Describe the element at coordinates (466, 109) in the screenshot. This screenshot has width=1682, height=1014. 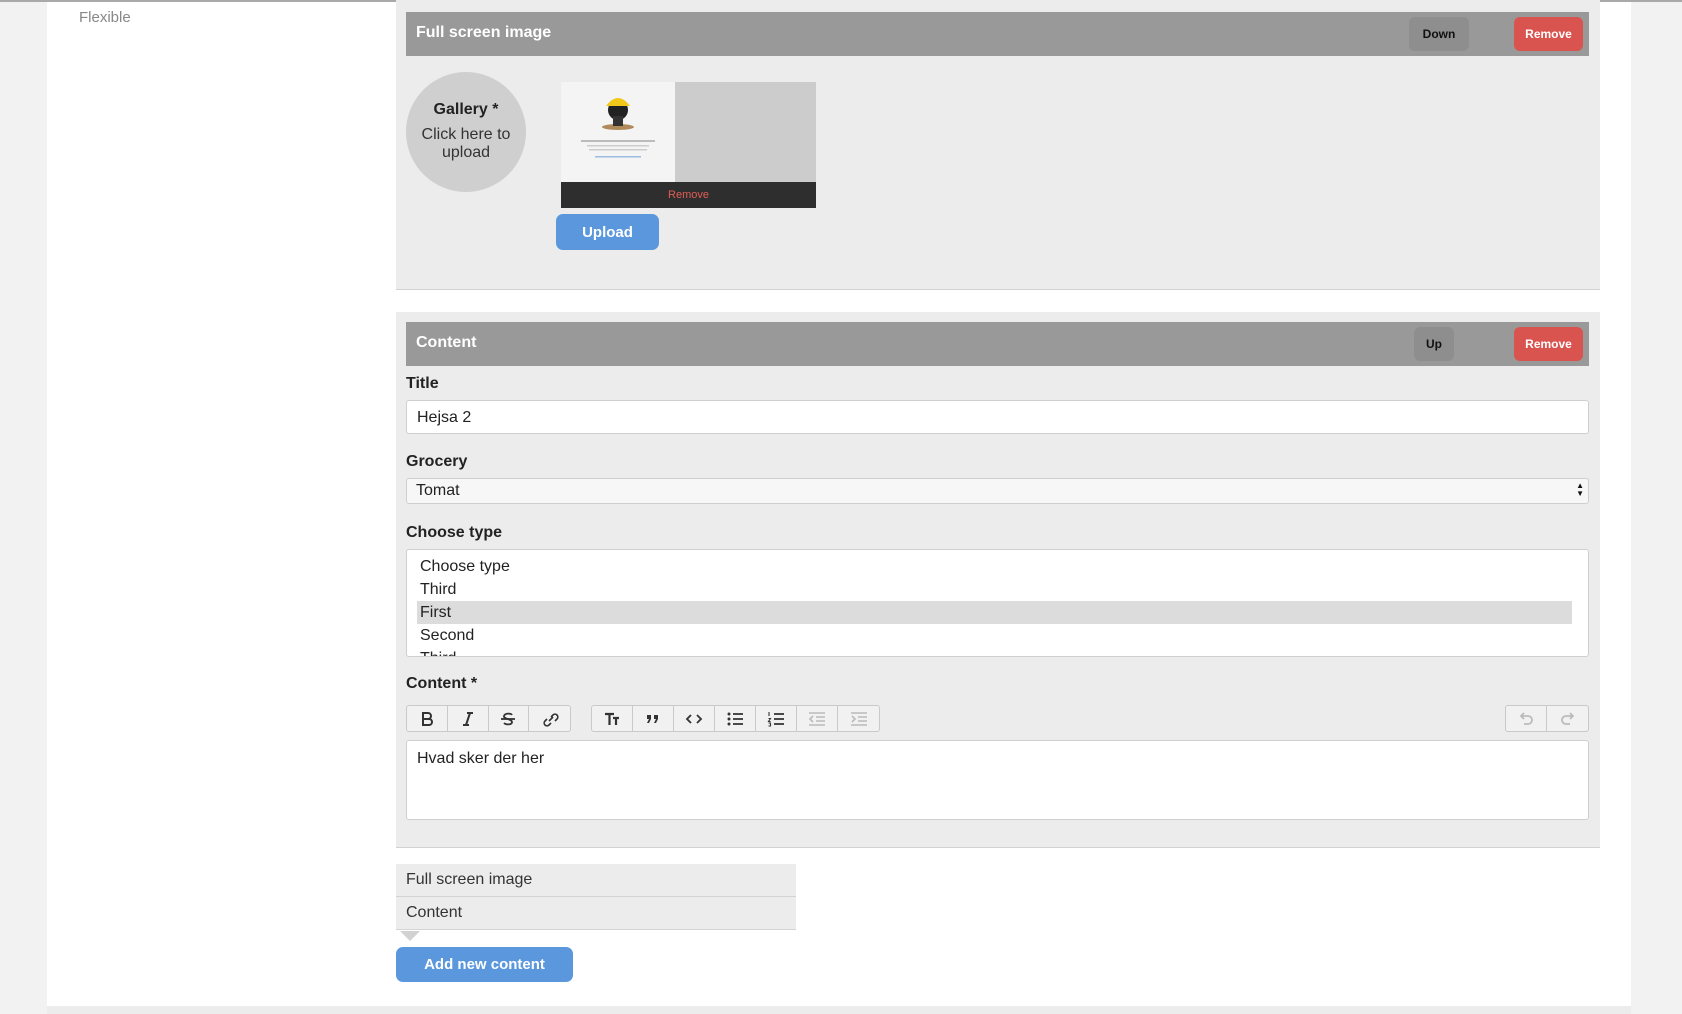
I see `gallery-title: Gallery *` at that location.